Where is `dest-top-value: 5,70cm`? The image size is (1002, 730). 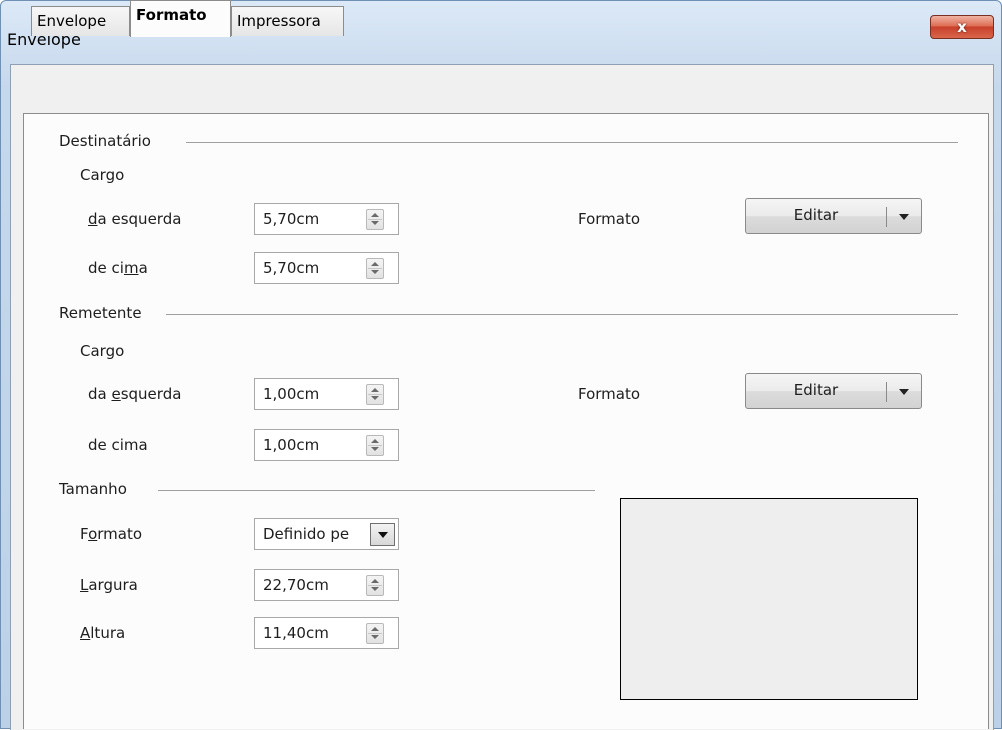 dest-top-value: 5,70cm is located at coordinates (291, 268).